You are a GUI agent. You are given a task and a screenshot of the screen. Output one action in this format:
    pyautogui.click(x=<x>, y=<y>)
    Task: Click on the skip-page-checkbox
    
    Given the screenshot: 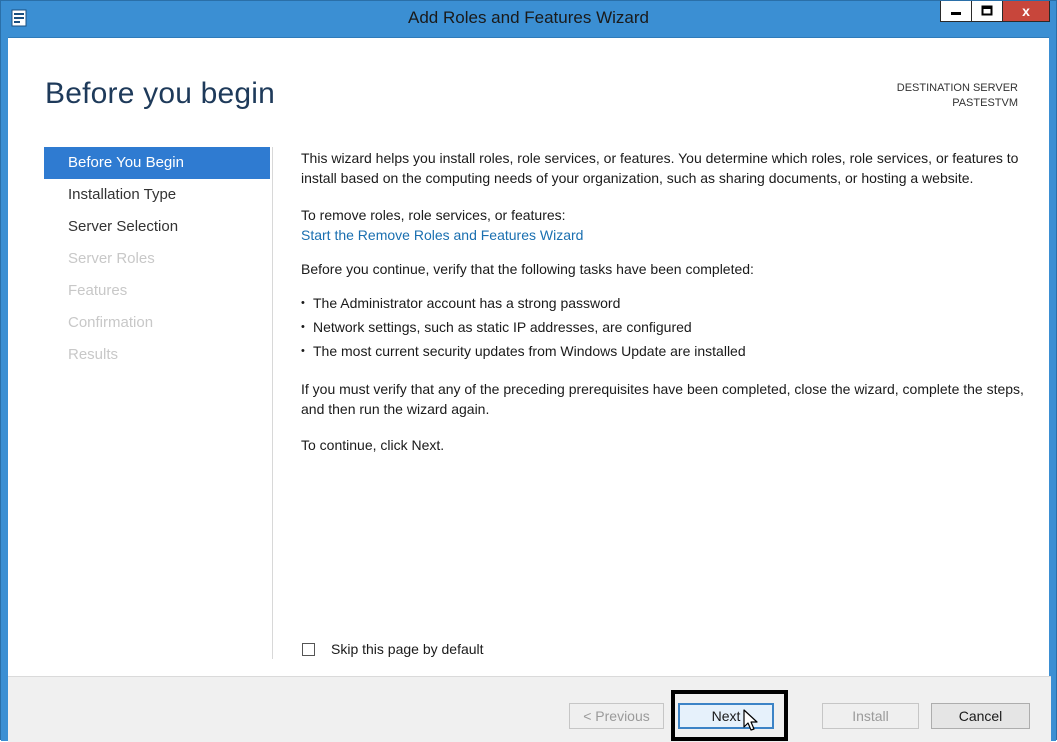 What is the action you would take?
    pyautogui.click(x=308, y=649)
    